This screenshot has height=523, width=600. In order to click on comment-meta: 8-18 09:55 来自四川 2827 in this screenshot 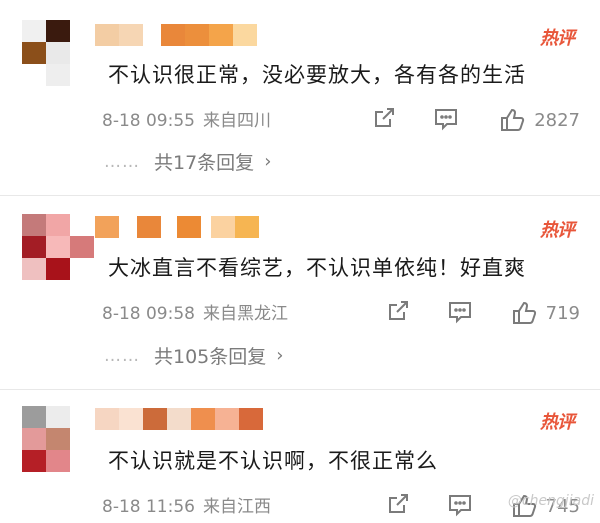, I will do `click(341, 118)`.